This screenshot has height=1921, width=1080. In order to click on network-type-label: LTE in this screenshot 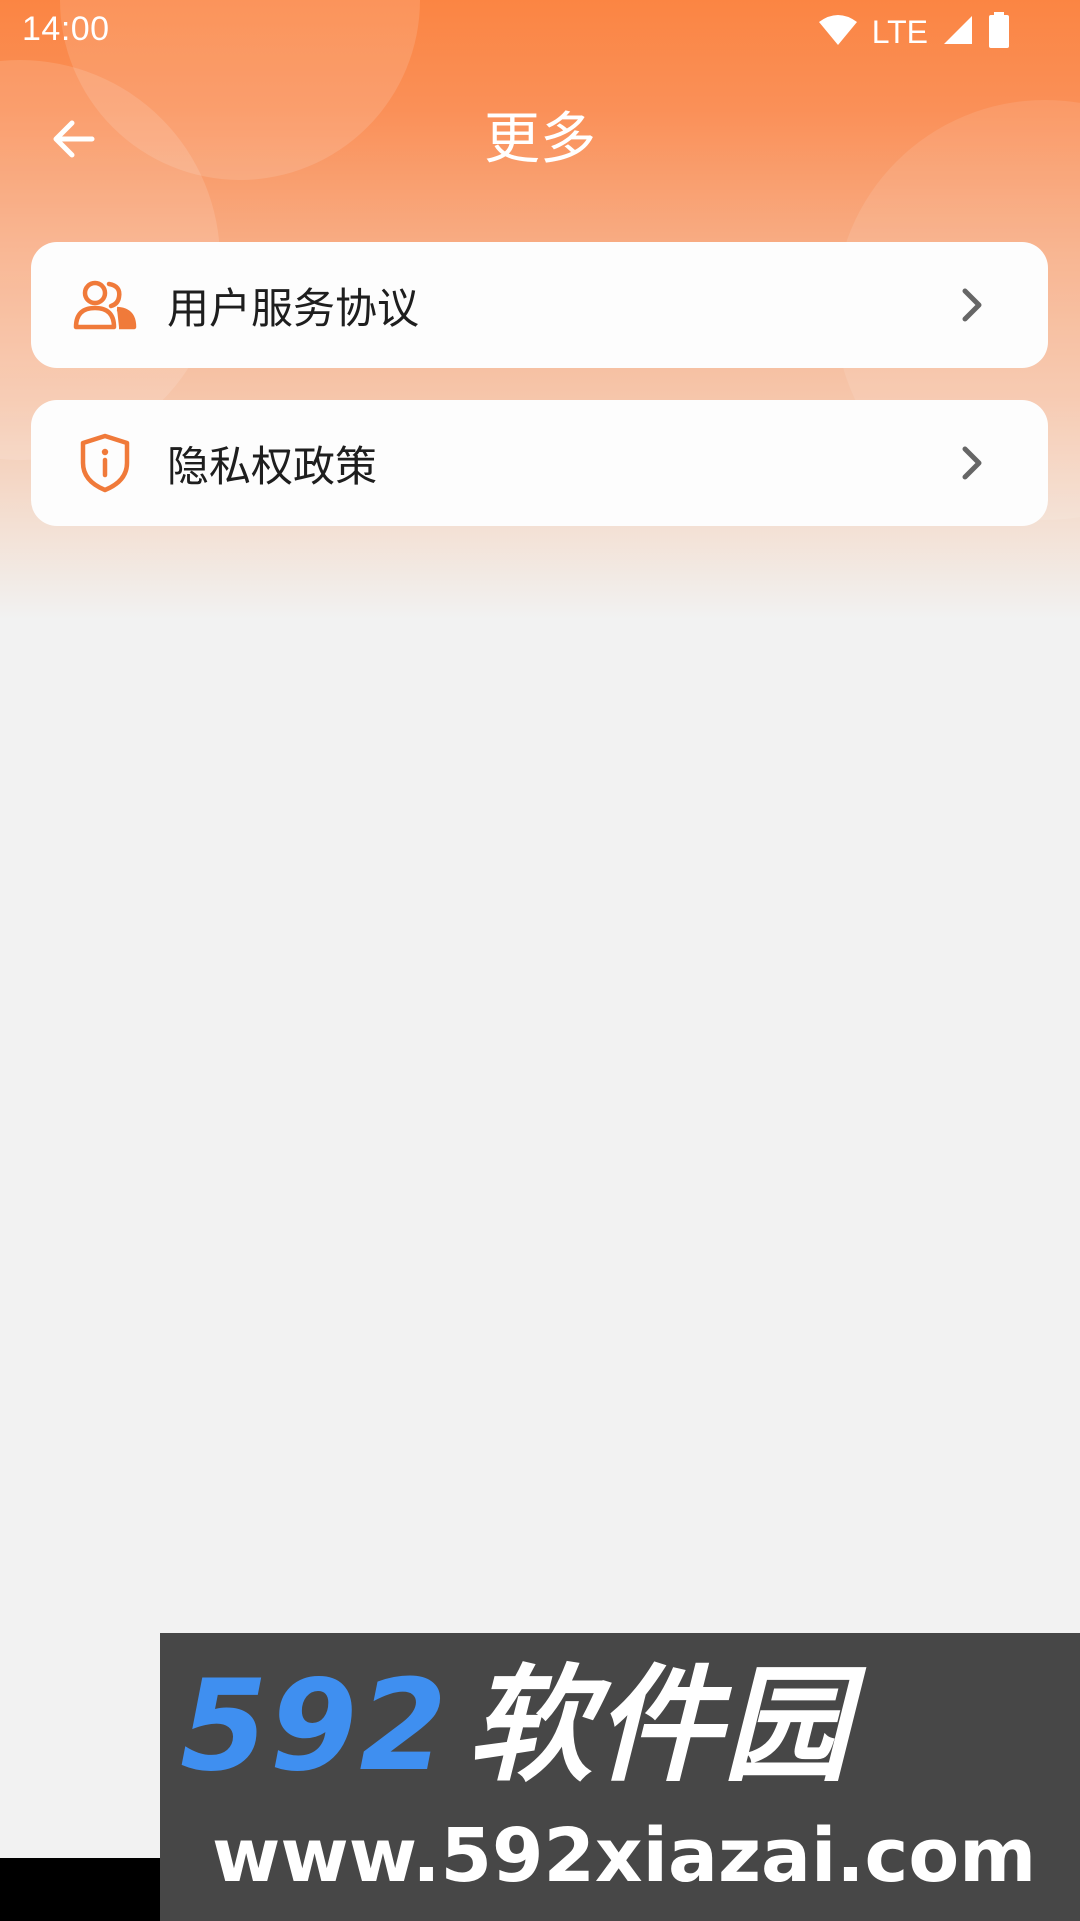, I will do `click(899, 31)`.